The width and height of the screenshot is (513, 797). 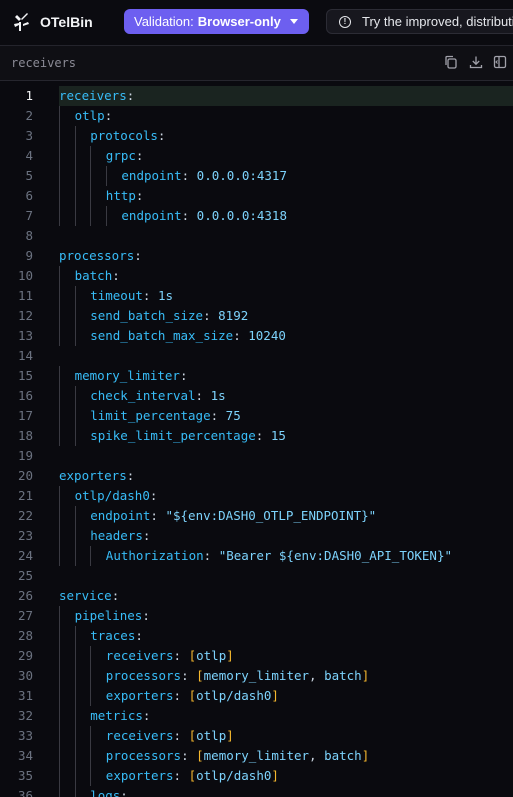 I want to click on line-text: headers:, so click(x=120, y=536).